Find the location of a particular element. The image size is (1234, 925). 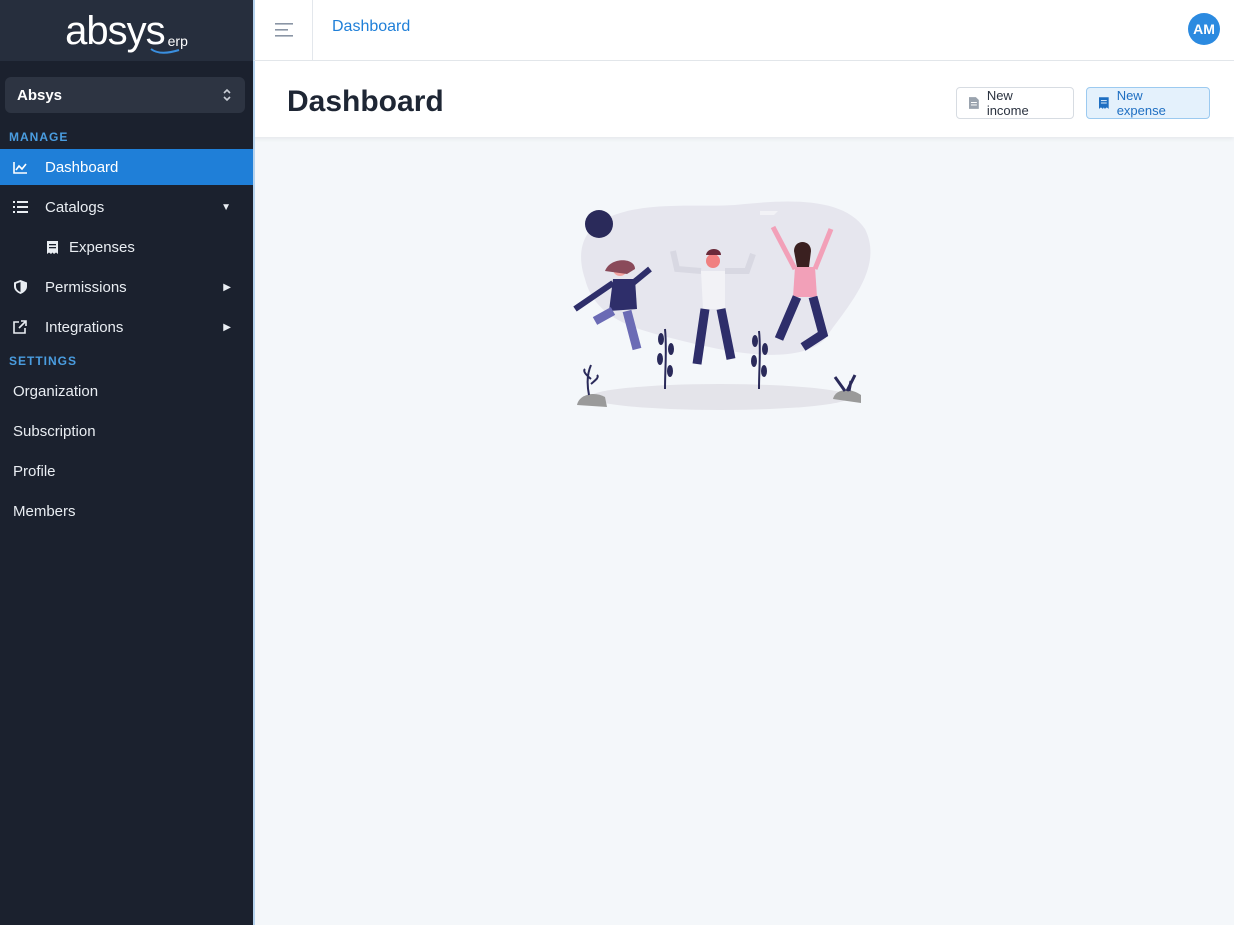

sidebar-item-label: Organization is located at coordinates (56, 391).